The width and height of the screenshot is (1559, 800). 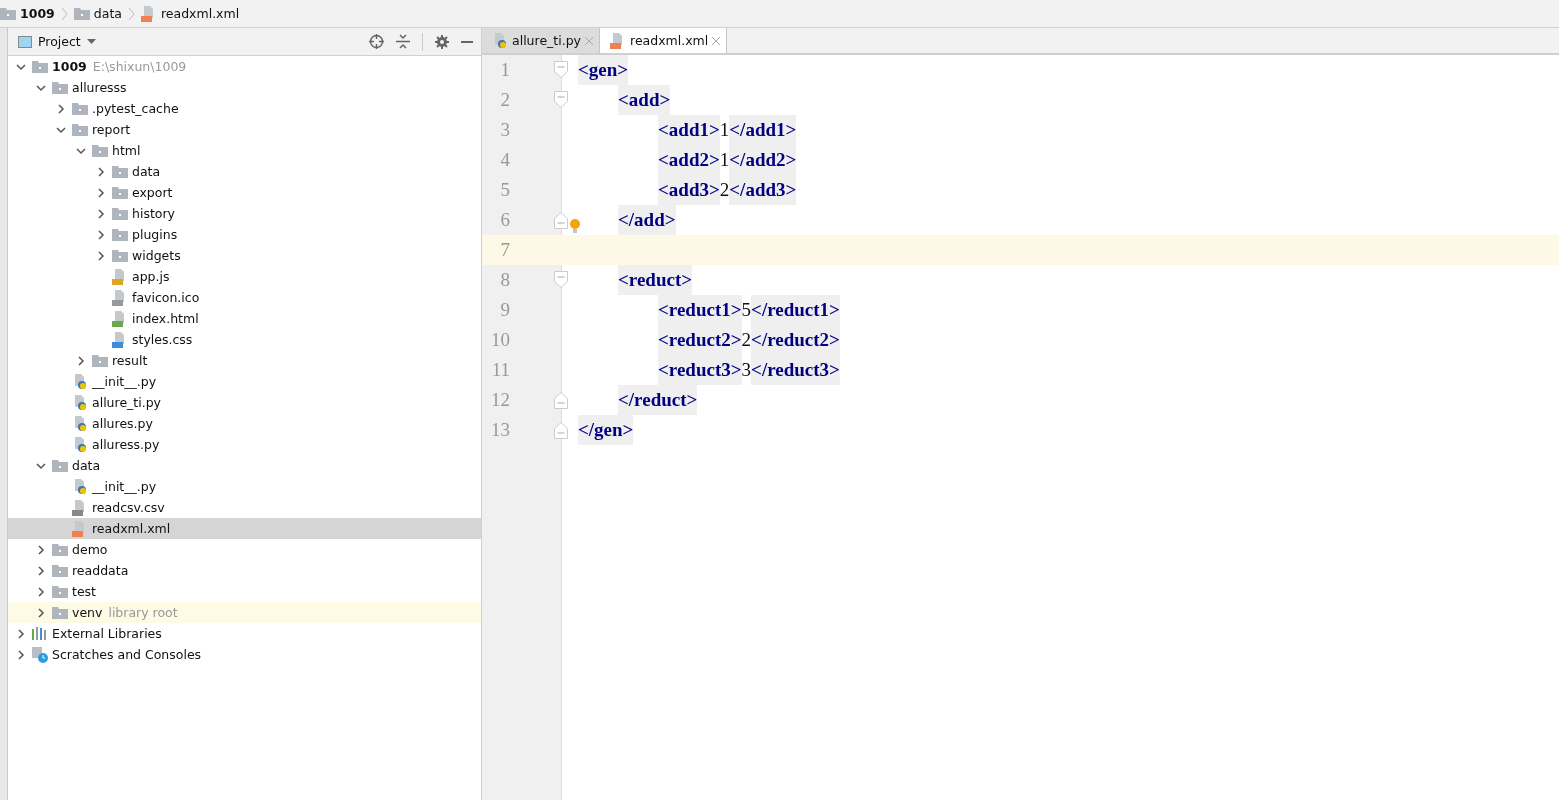 What do you see at coordinates (244, 402) in the screenshot?
I see `tree-item: allure_ti.py` at bounding box center [244, 402].